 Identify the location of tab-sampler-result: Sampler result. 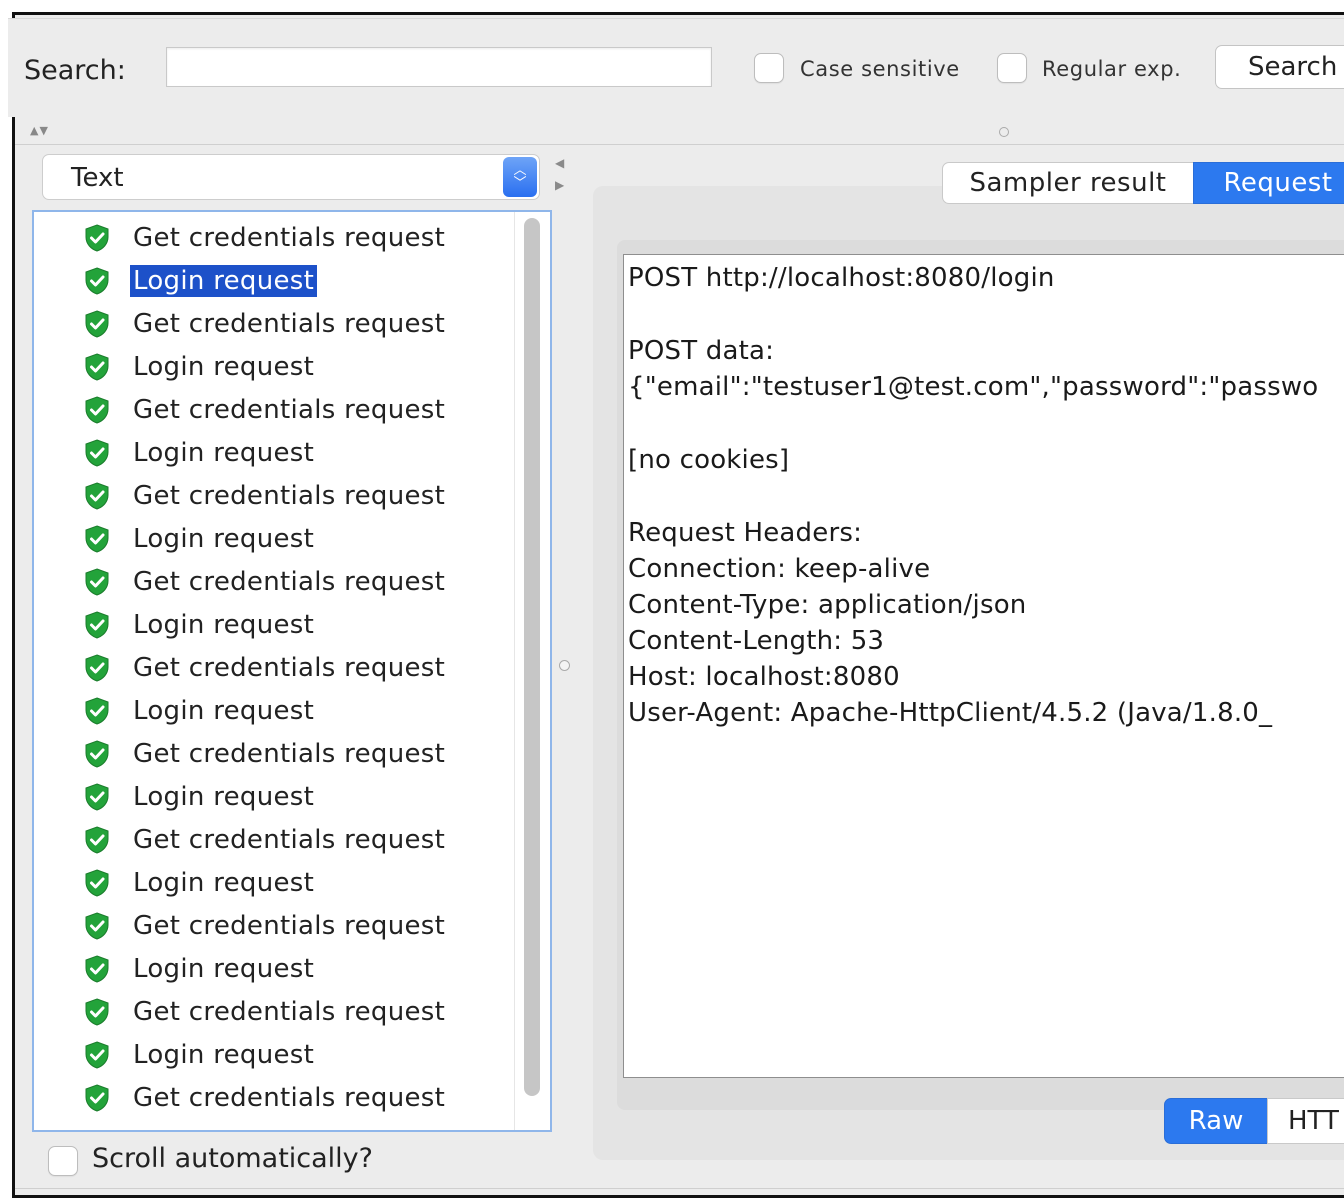
(1068, 183).